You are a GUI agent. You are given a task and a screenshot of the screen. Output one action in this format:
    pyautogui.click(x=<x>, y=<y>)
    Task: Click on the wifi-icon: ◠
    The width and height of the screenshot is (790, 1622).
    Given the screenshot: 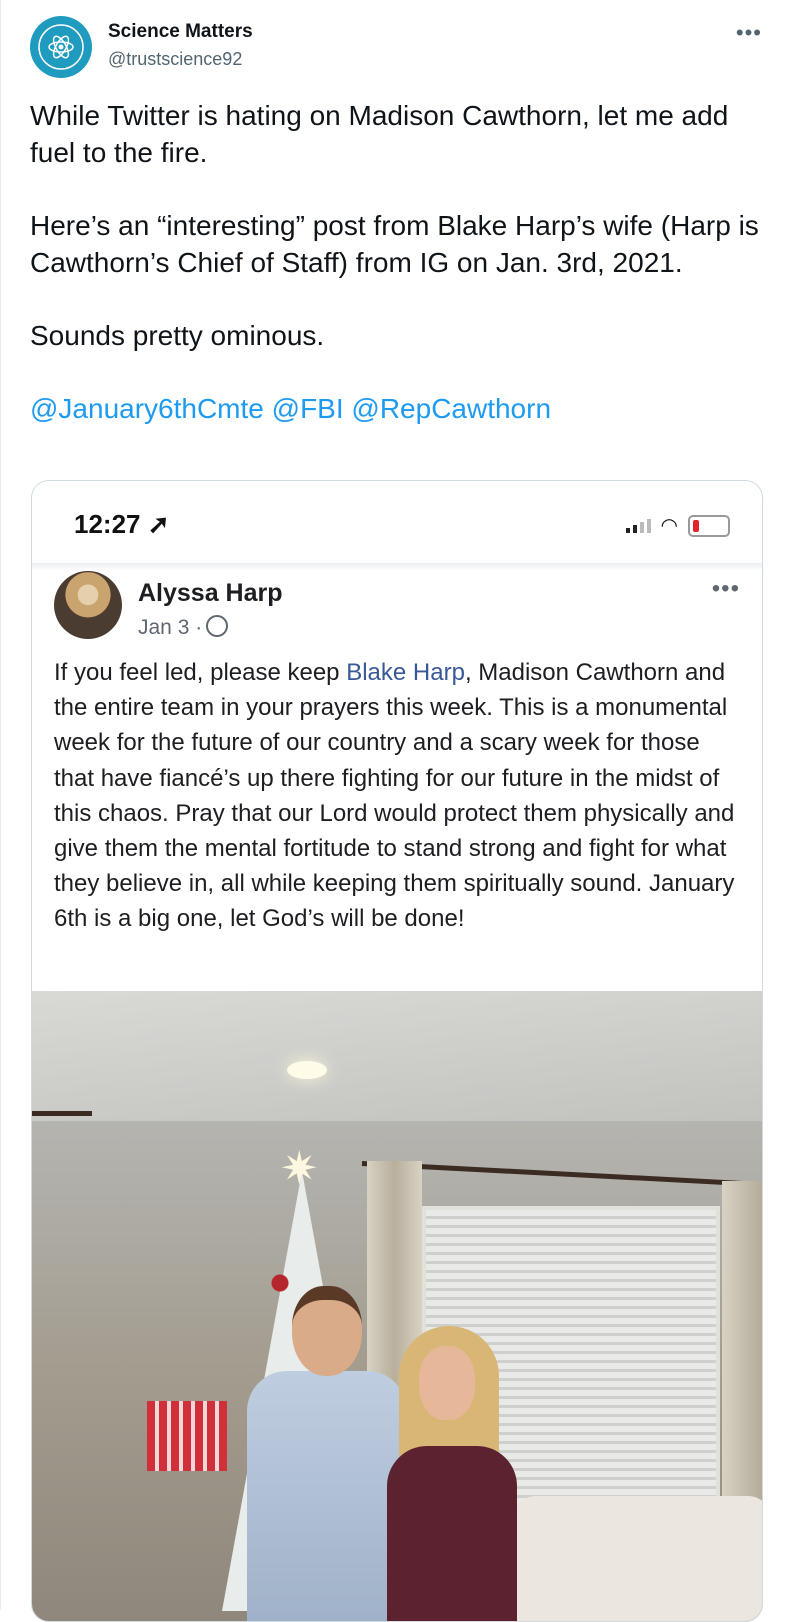 What is the action you would take?
    pyautogui.click(x=669, y=526)
    